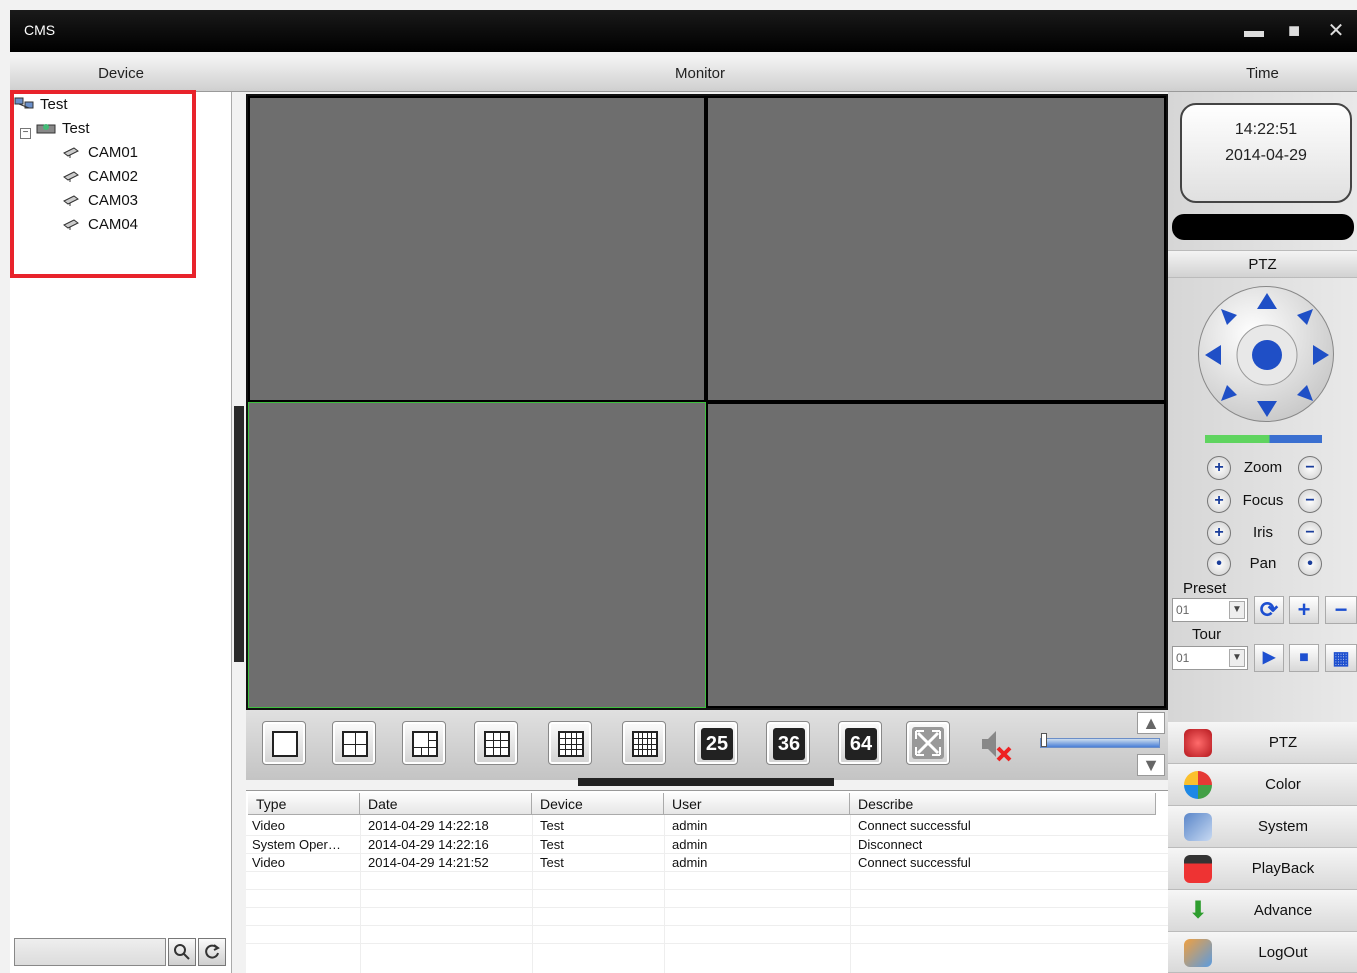  I want to click on tree-group: Test, so click(63, 129).